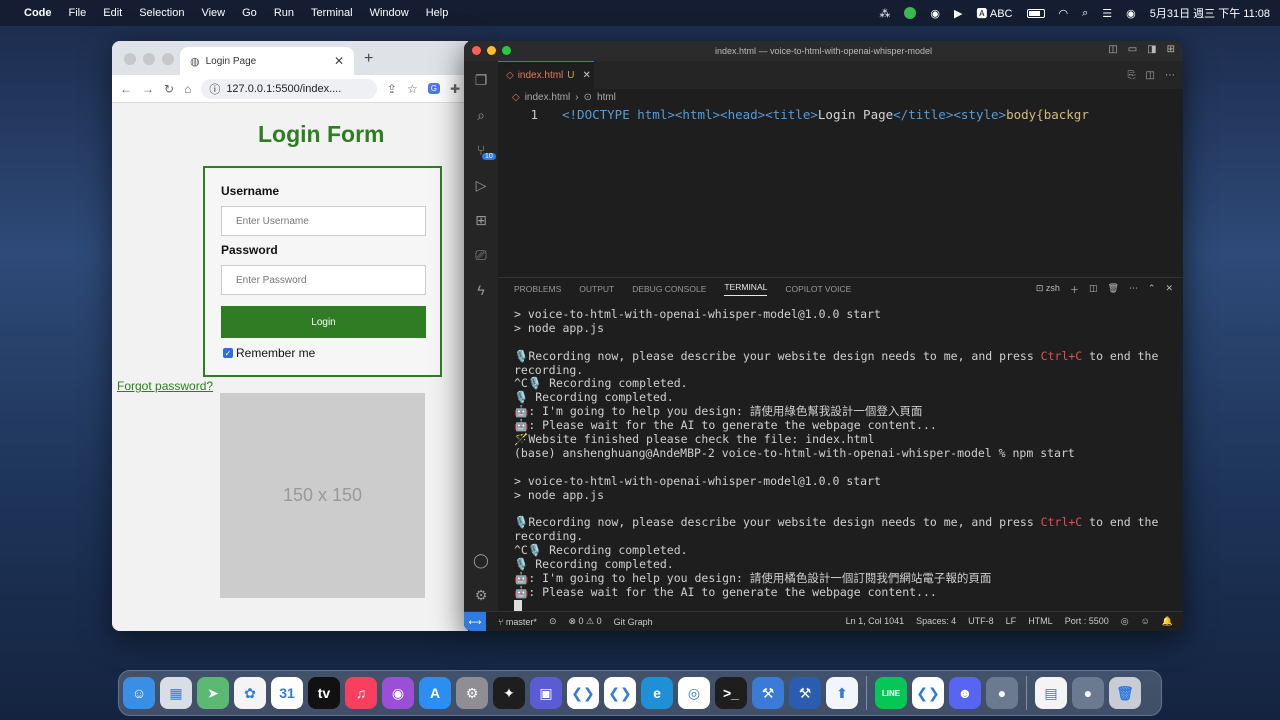 This screenshot has width=1280, height=720. What do you see at coordinates (481, 80) in the screenshot?
I see `explorer-icon: ❐` at bounding box center [481, 80].